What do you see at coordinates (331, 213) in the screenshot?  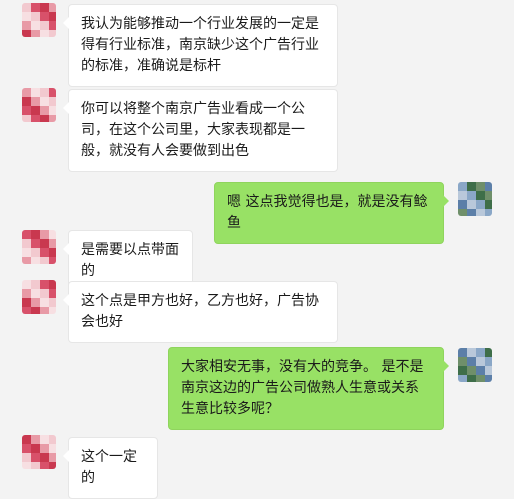 I see `message-bubble-outgoing: 嗯 这点我觉得也是，就是没有鲶鱼` at bounding box center [331, 213].